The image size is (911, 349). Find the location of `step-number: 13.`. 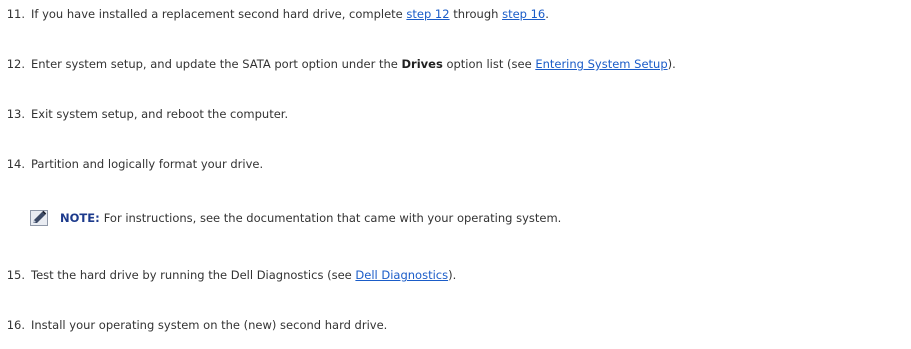

step-number: 13. is located at coordinates (15, 114).